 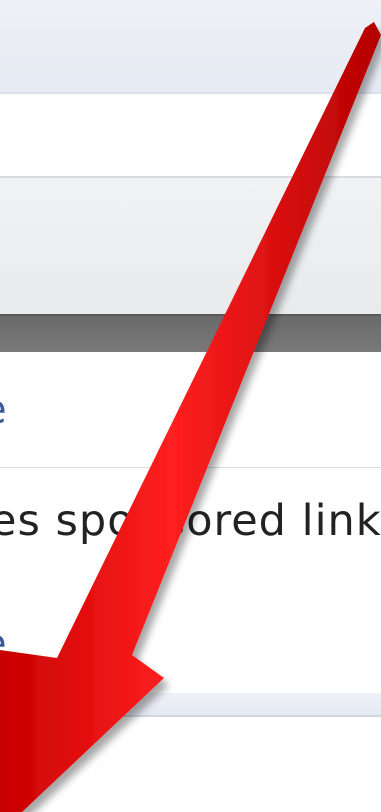 What do you see at coordinates (190, 334) in the screenshot?
I see `dark-section-bar` at bounding box center [190, 334].